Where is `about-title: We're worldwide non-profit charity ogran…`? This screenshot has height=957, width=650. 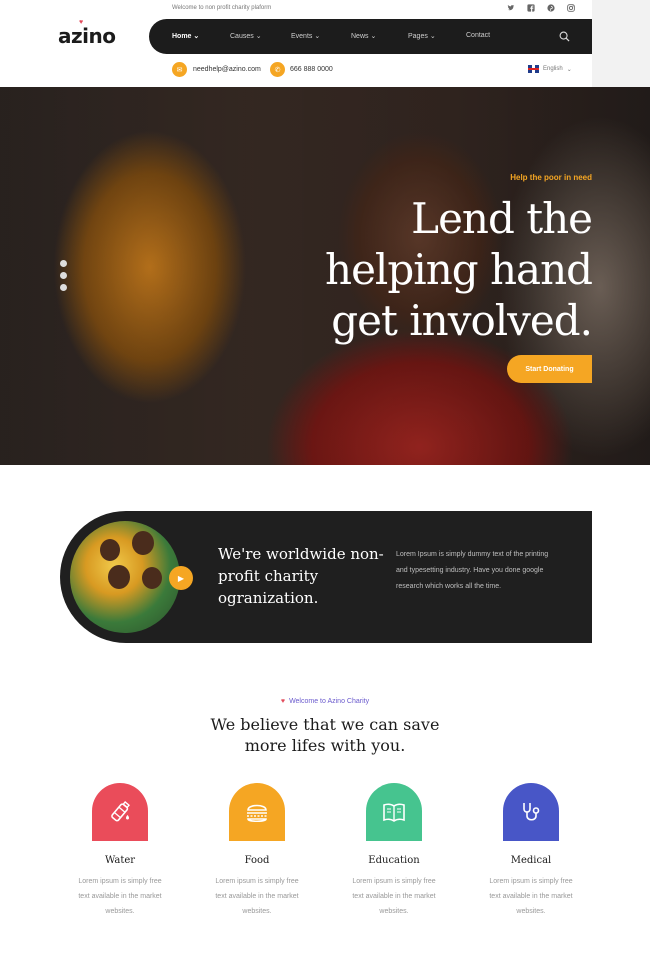
about-title: We're worldwide non-profit charity ogran… is located at coordinates (301, 576).